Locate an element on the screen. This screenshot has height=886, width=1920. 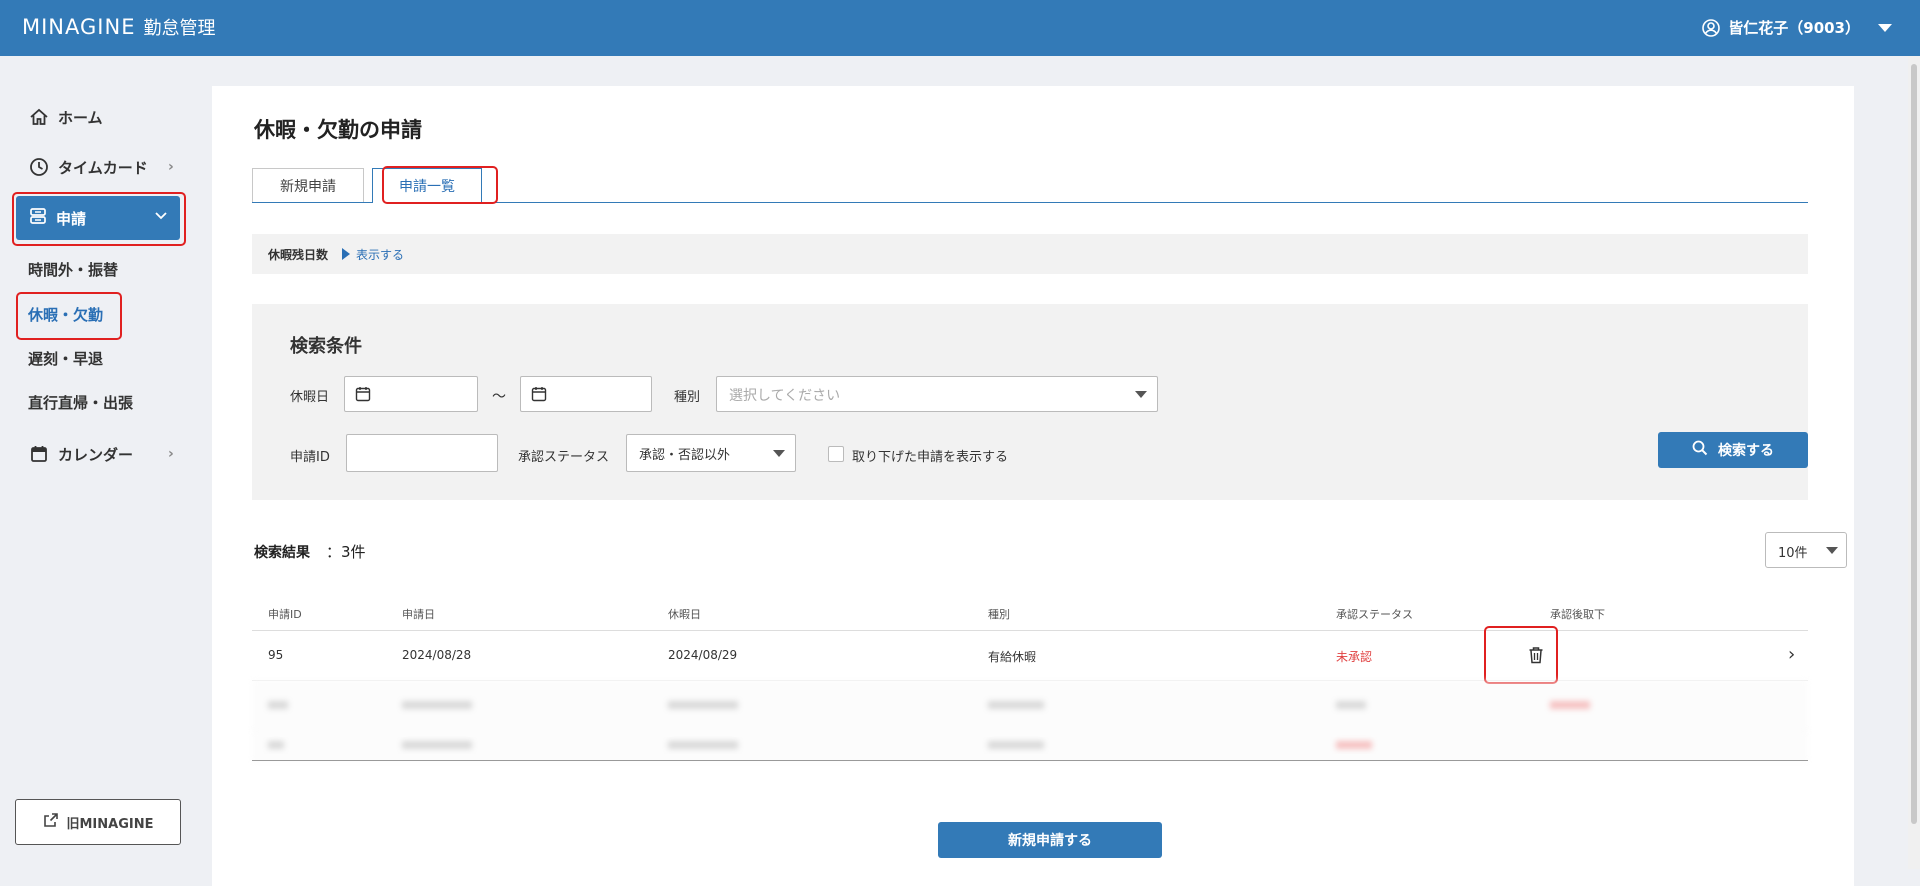
highlight-tab-list is located at coordinates (440, 185).